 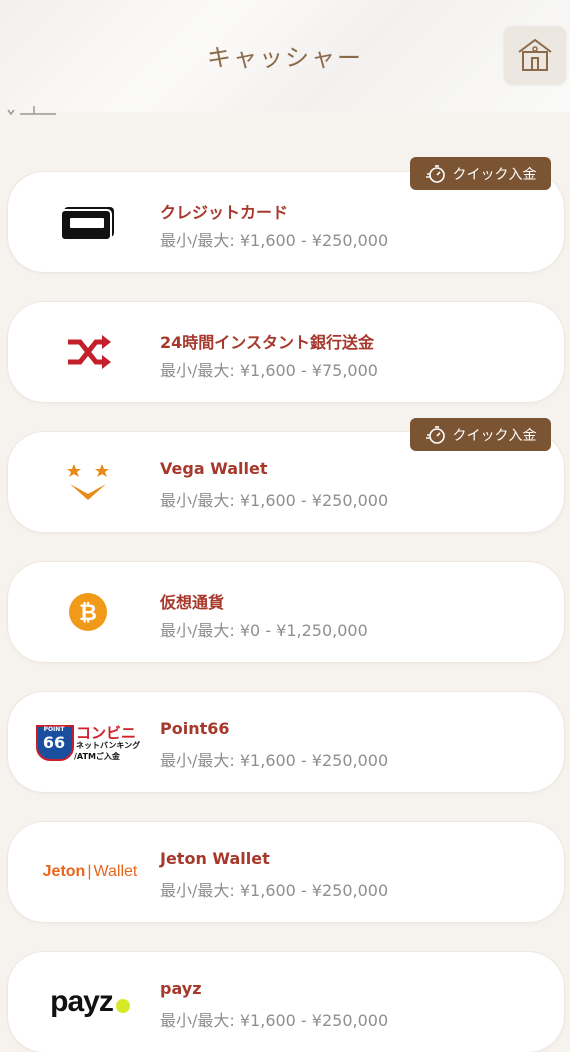 I want to click on home-icon, so click(x=535, y=54).